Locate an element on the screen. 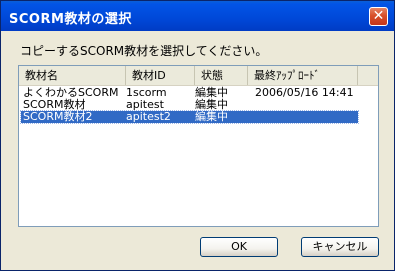  item-status: 編集中 is located at coordinates (211, 116).